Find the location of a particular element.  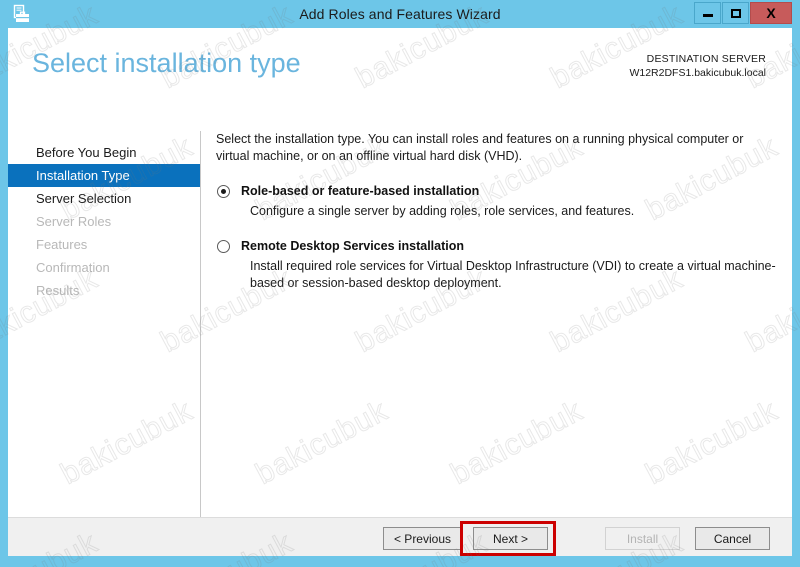

page-title: Select installation type is located at coordinates (166, 63).